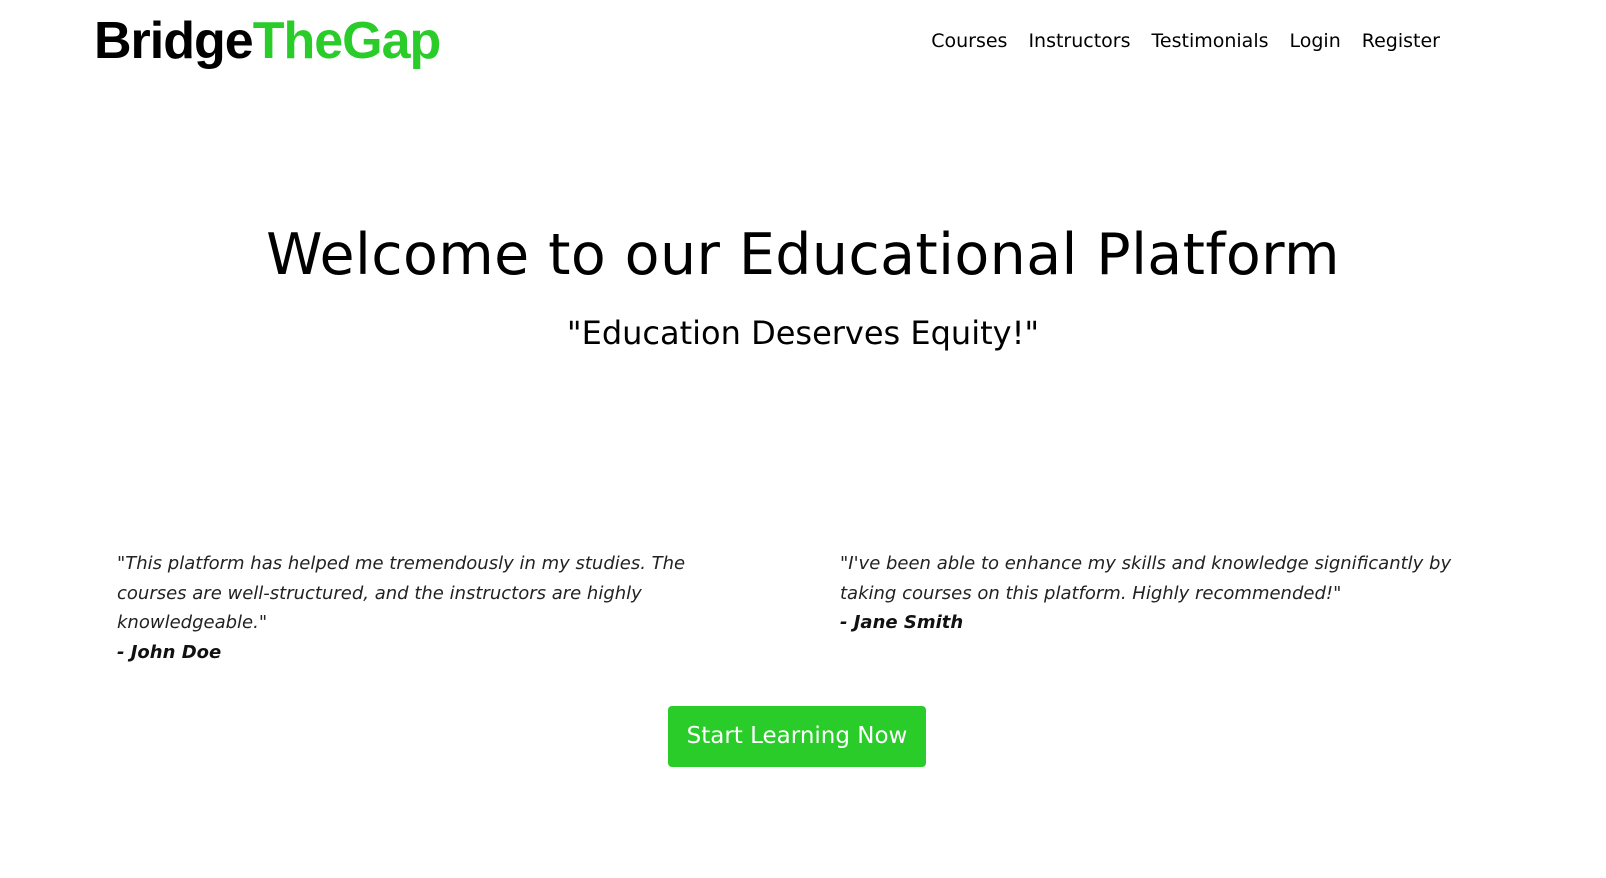 This screenshot has height=878, width=1606. What do you see at coordinates (969, 41) in the screenshot?
I see `nav-link-courses: Courses` at bounding box center [969, 41].